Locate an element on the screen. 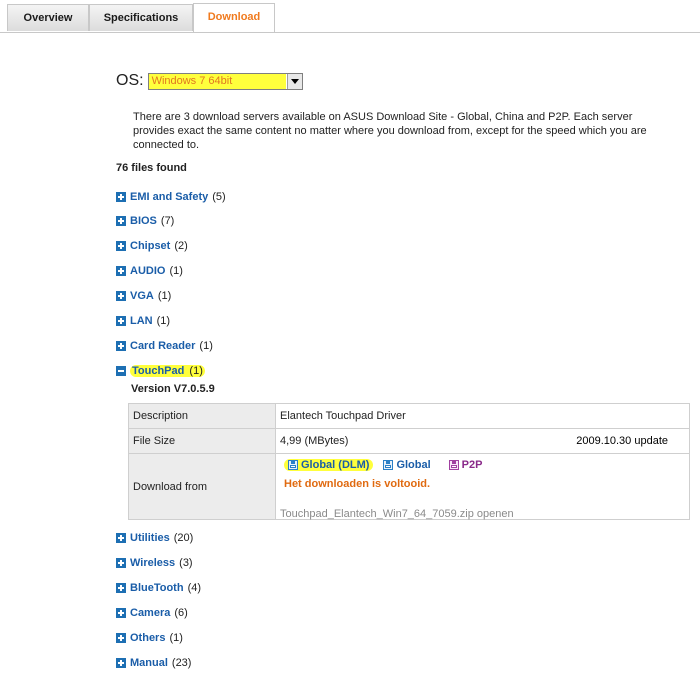 This screenshot has height=688, width=700. category-name: Utilities is located at coordinates (150, 538).